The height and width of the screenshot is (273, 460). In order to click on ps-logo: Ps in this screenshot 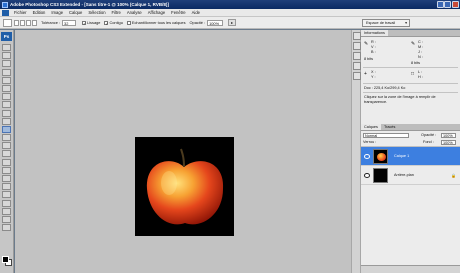, I will do `click(6, 36)`.